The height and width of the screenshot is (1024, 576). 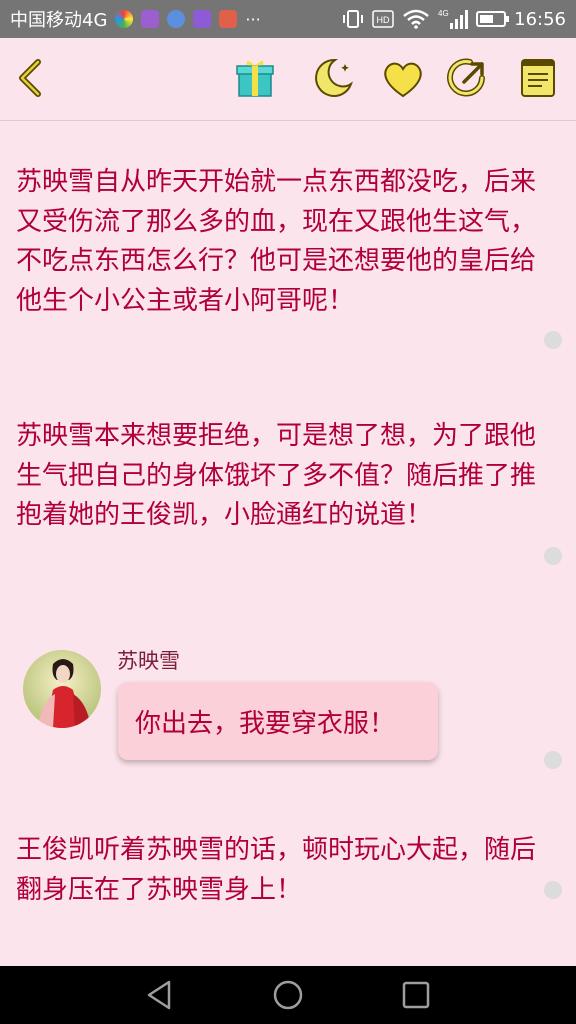 I want to click on back-triangle-icon, so click(x=160, y=995).